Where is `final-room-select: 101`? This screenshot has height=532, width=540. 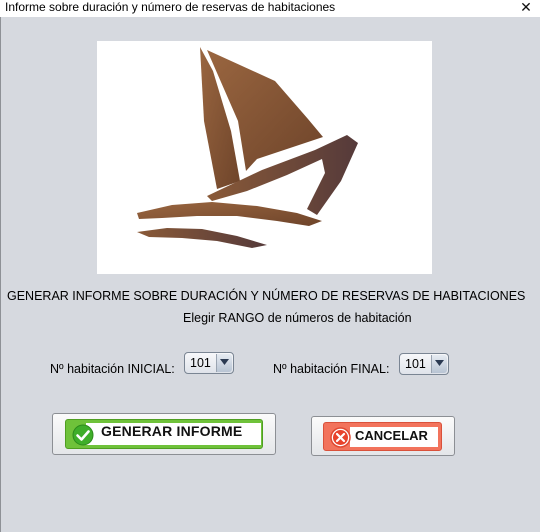 final-room-select: 101 is located at coordinates (424, 364).